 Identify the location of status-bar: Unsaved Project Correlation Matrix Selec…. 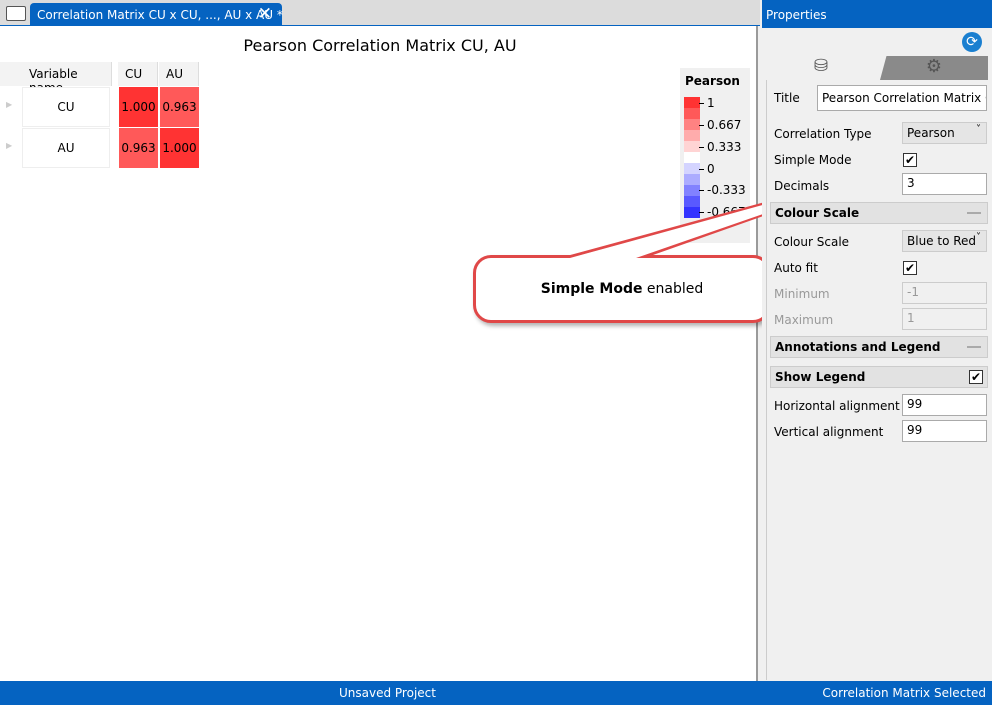
(496, 693).